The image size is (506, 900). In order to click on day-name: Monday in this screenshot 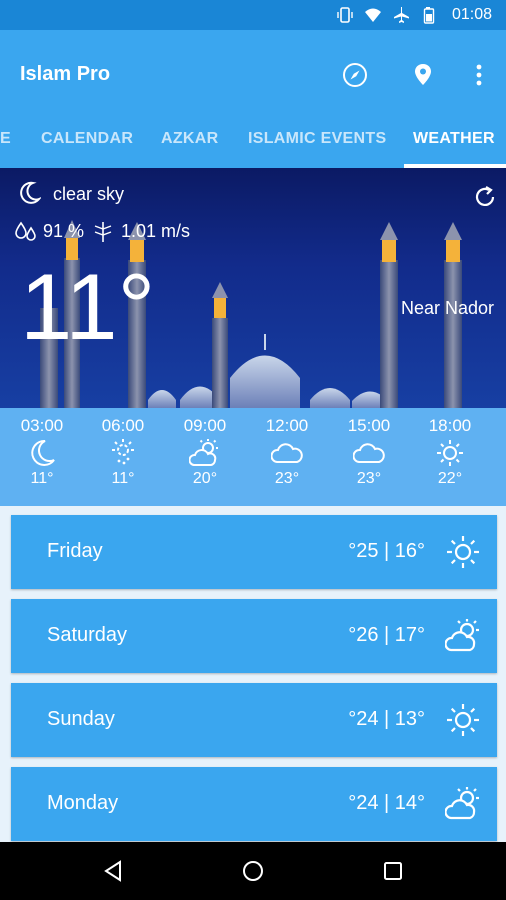, I will do `click(83, 803)`.